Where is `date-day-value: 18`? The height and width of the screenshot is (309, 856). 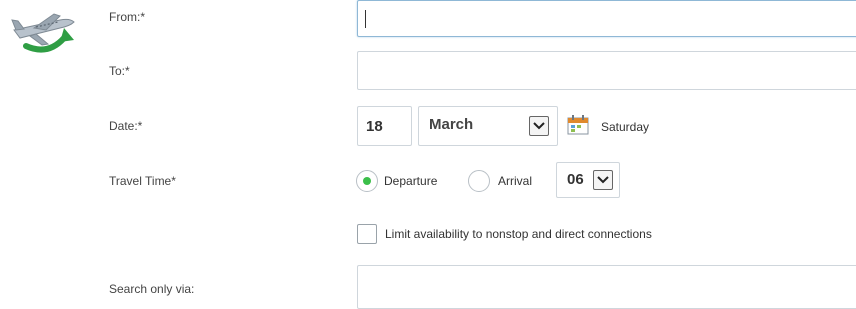
date-day-value: 18 is located at coordinates (374, 126).